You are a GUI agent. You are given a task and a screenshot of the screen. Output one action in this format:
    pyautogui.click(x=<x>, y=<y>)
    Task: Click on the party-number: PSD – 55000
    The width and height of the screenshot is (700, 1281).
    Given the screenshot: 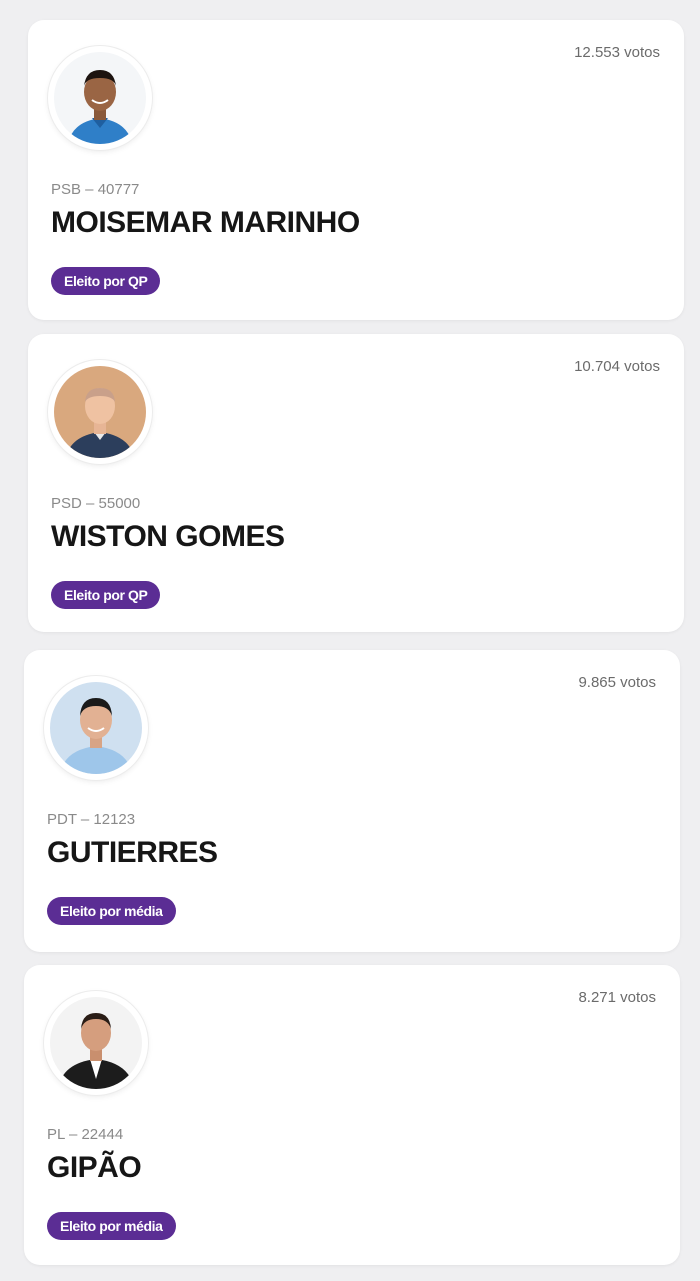 What is the action you would take?
    pyautogui.click(x=96, y=503)
    